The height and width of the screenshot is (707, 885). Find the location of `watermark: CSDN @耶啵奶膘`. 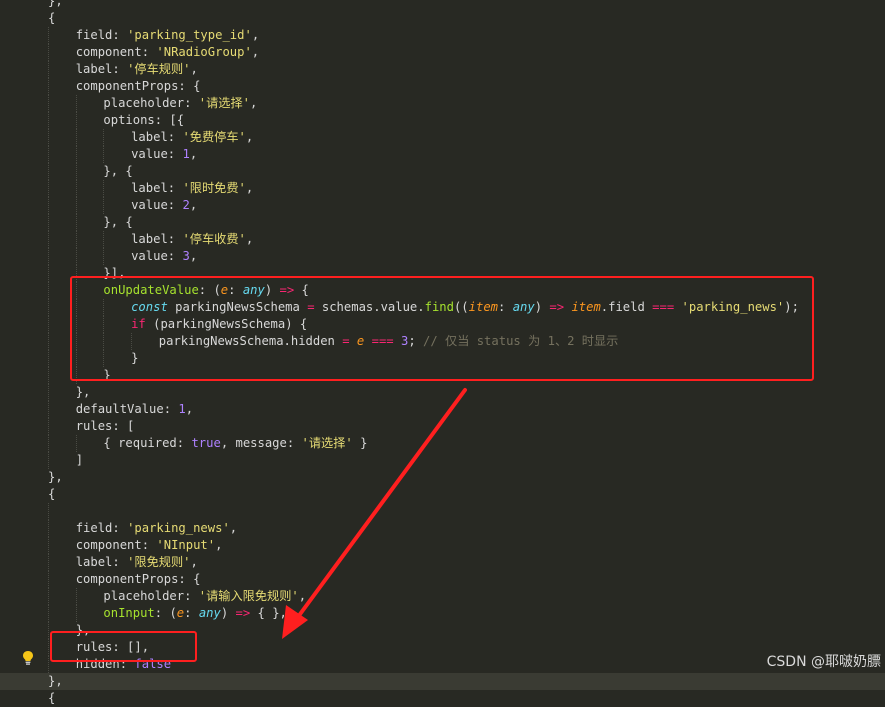

watermark: CSDN @耶啵奶膘 is located at coordinates (823, 662).